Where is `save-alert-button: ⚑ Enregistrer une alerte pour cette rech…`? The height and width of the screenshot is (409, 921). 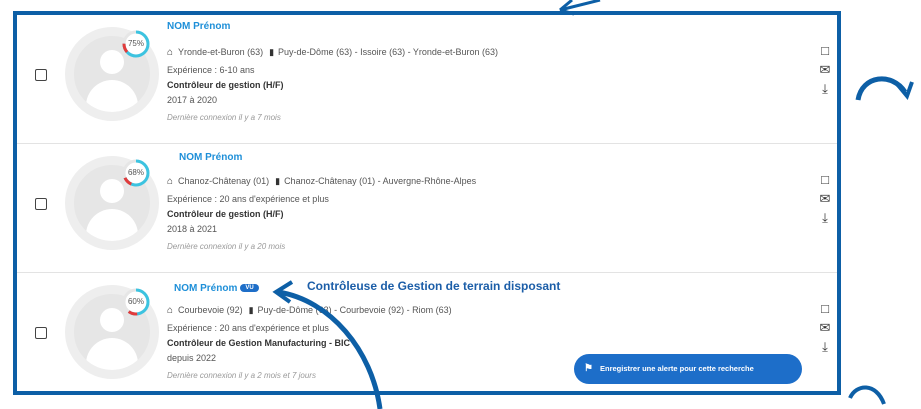 save-alert-button: ⚑ Enregistrer une alerte pour cette rech… is located at coordinates (688, 369).